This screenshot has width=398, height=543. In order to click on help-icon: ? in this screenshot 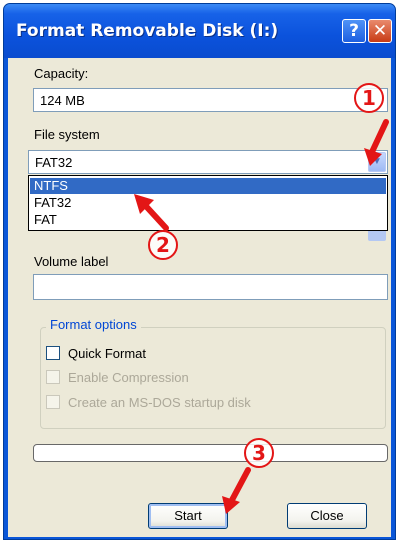, I will do `click(354, 31)`.